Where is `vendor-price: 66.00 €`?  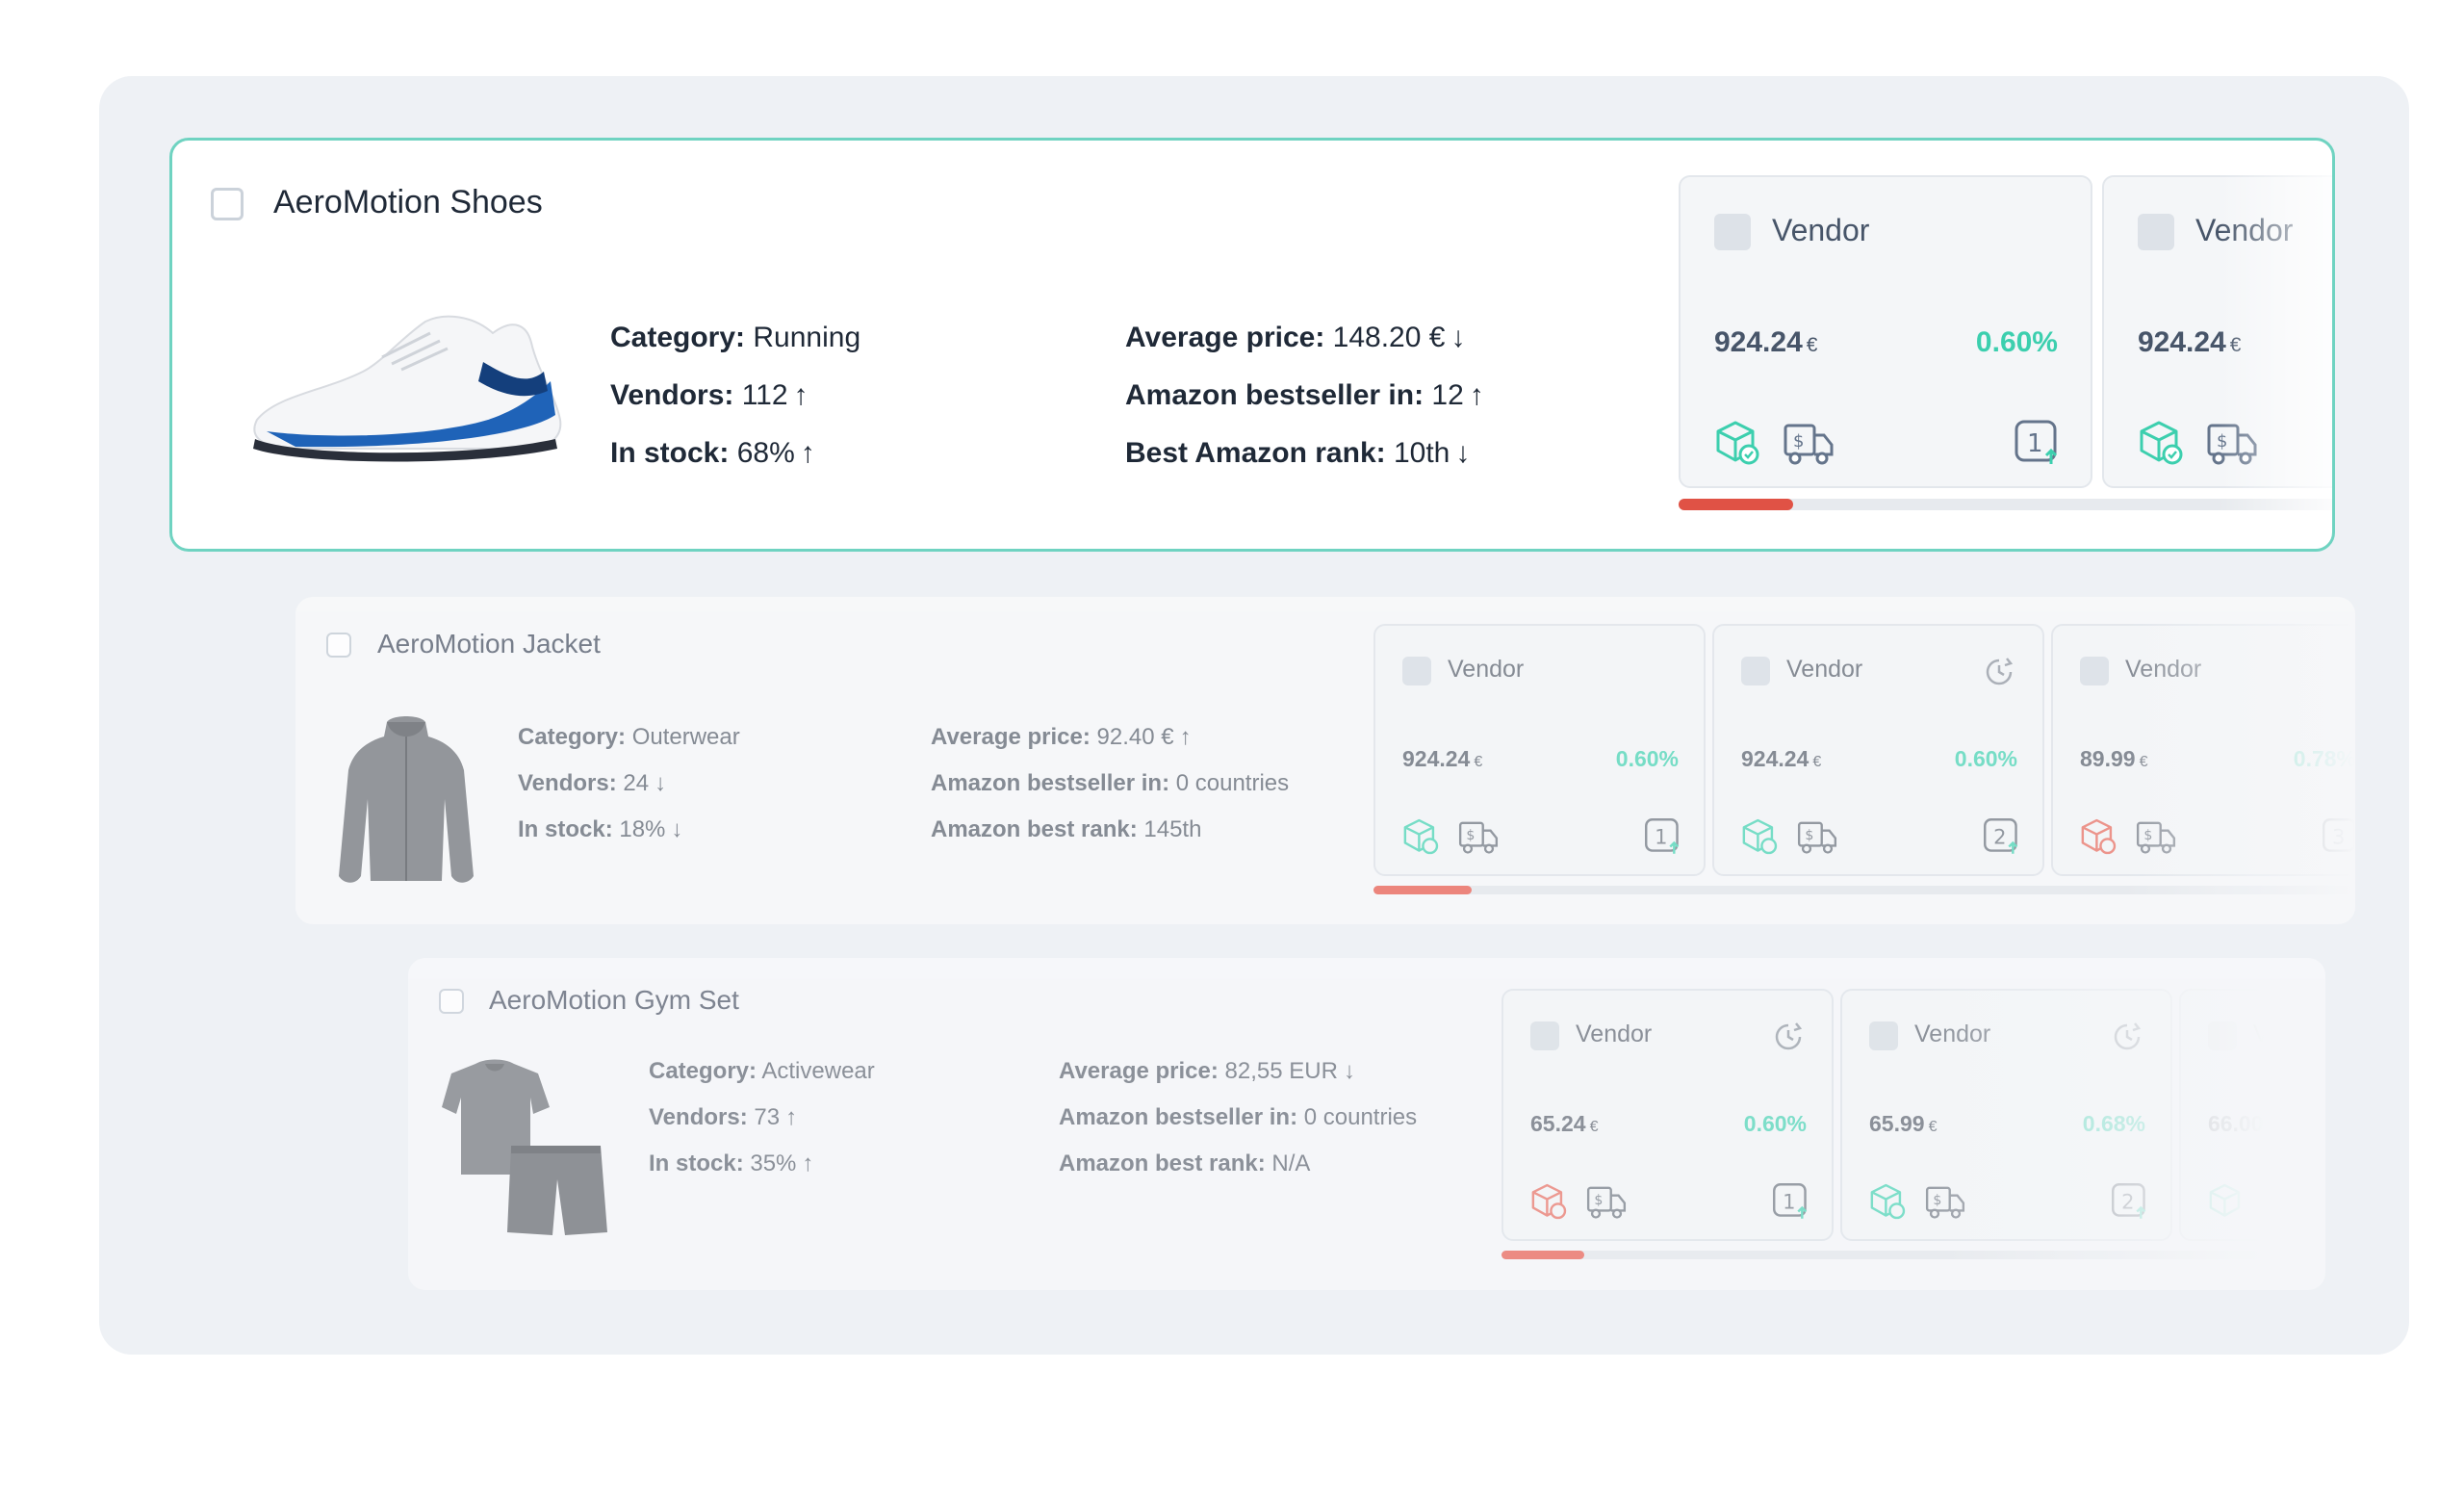
vendor-price: 66.00 € is located at coordinates (2242, 1123).